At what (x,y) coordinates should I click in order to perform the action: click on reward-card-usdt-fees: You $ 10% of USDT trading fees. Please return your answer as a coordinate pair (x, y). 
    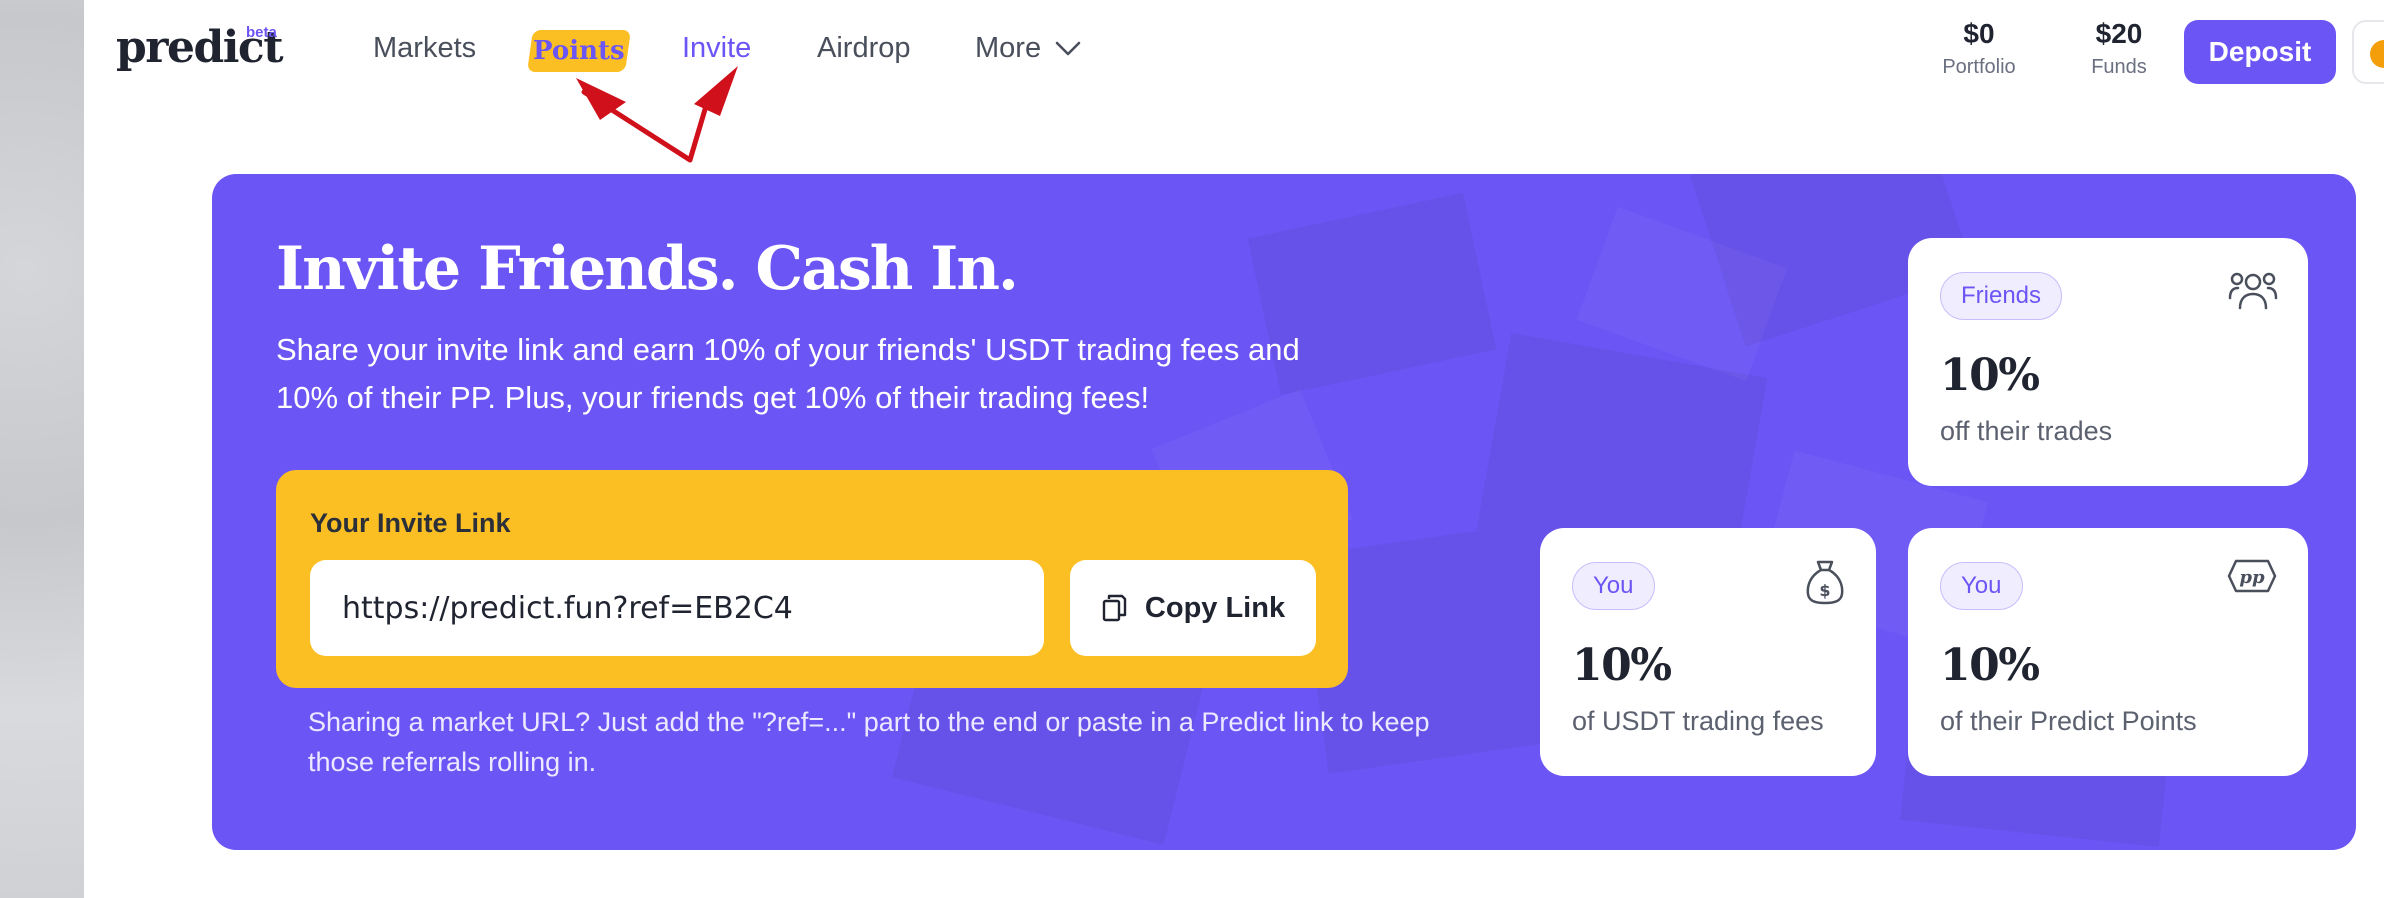
    Looking at the image, I should click on (1708, 652).